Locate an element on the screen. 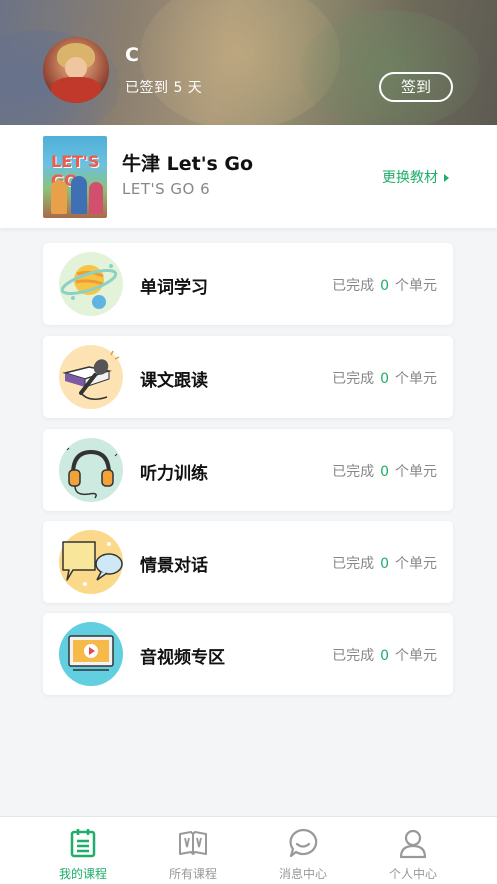  bottom-tab-bar: 我的课程 所有课程 消息中心 个人中心 is located at coordinates (248, 850).